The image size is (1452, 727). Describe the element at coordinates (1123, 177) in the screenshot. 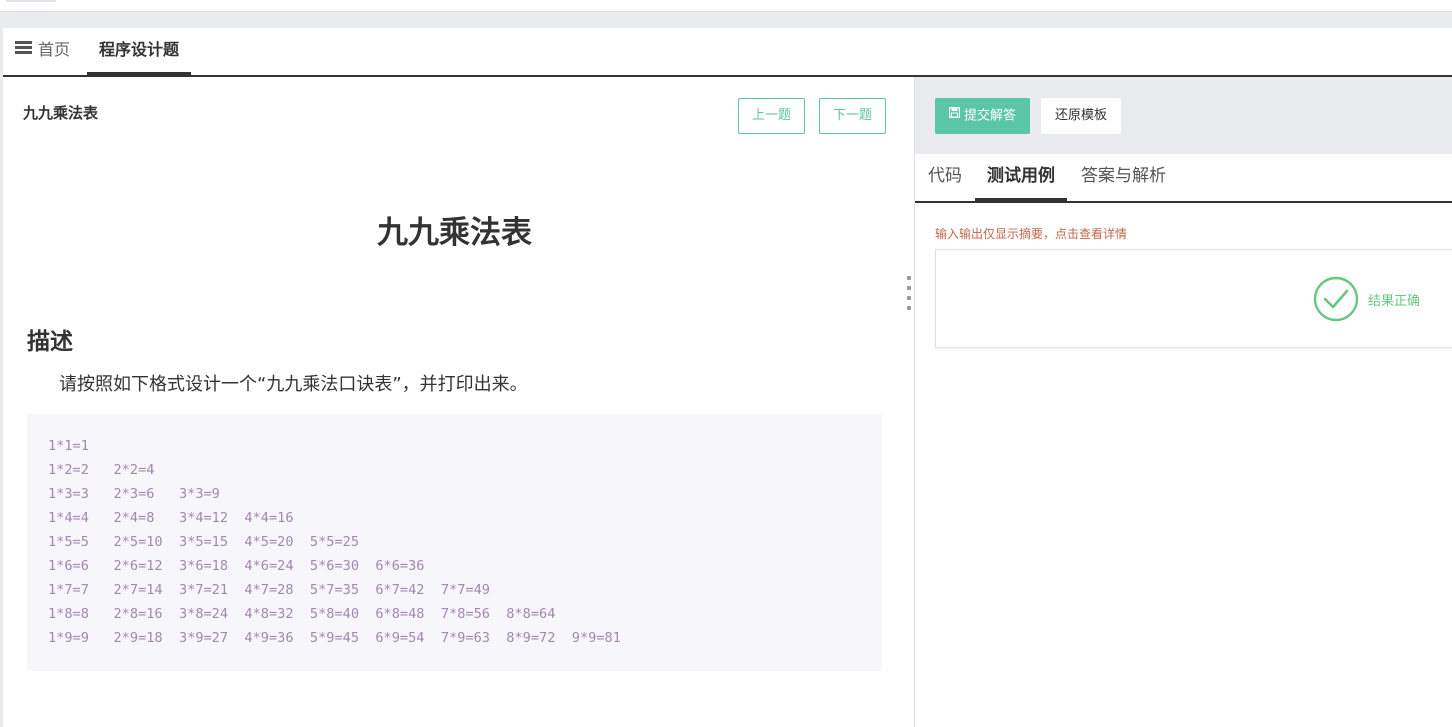

I see `tab-answer-analysis: 答案与解析` at that location.